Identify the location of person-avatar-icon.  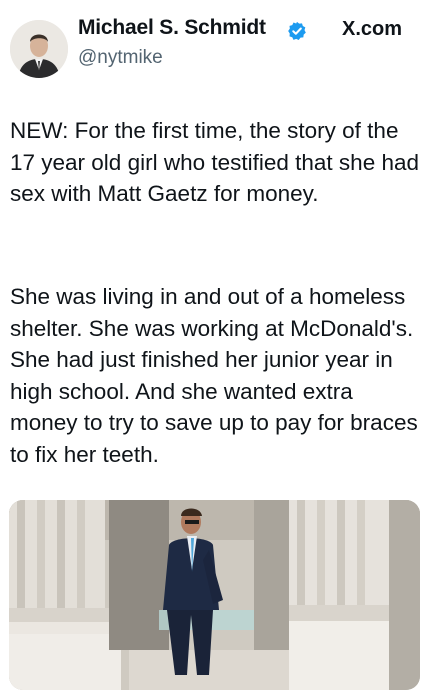
(39, 49).